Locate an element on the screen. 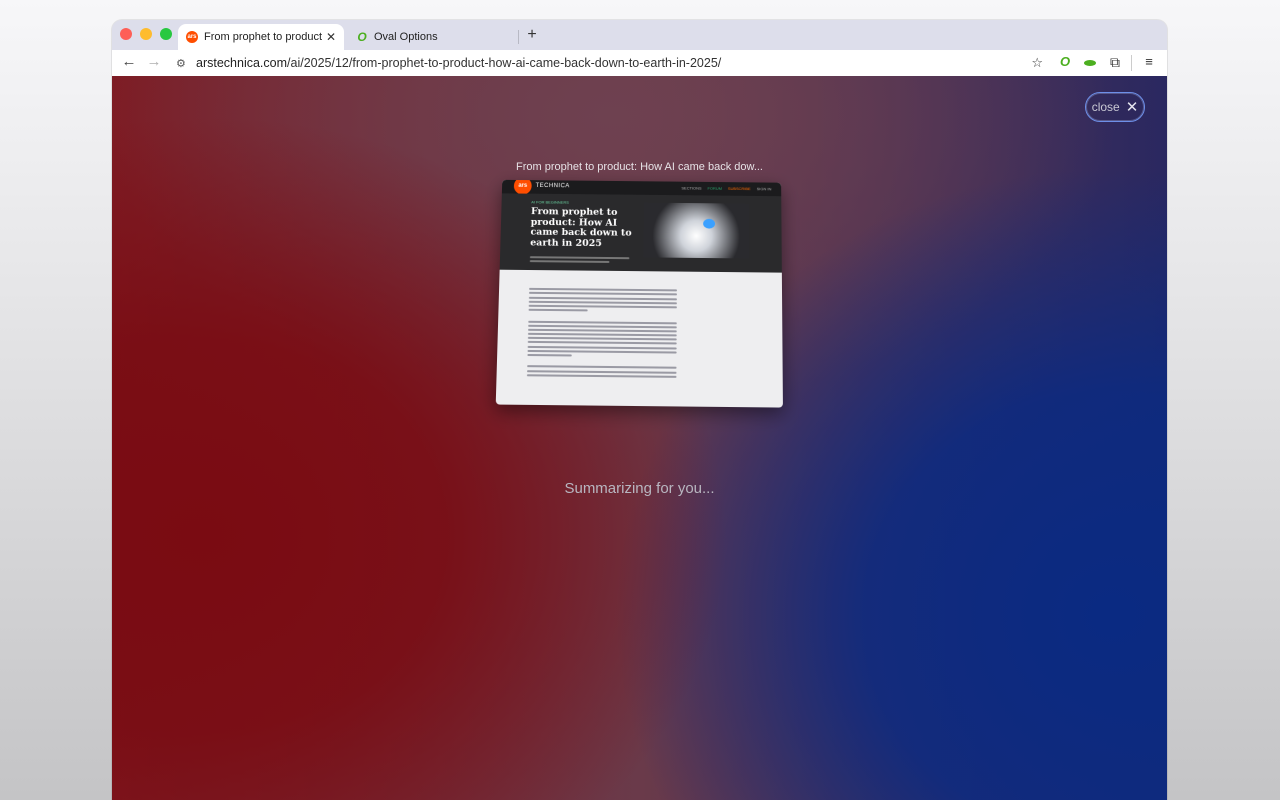 The width and height of the screenshot is (1280, 800). bookmark-star-icon: ☆ is located at coordinates (1037, 63).